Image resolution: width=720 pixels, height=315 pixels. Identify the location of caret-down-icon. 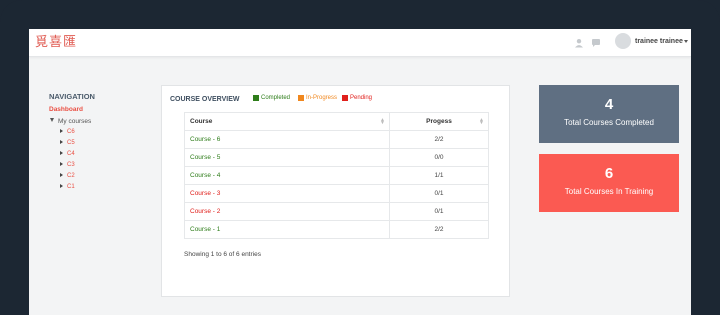
(52, 120).